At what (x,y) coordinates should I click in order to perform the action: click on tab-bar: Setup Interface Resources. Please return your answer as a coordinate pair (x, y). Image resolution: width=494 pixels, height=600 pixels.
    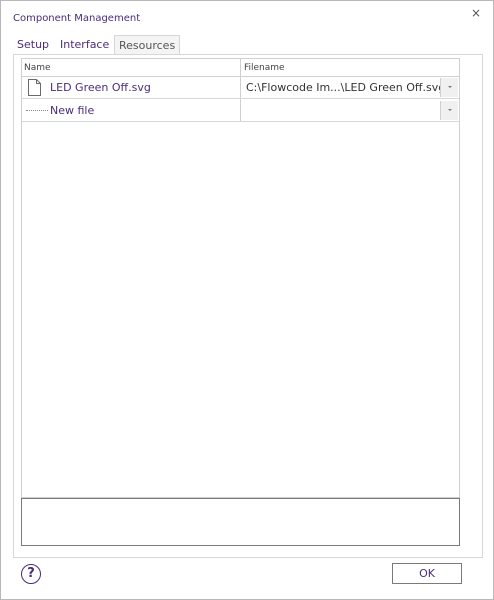
    Looking at the image, I should click on (248, 45).